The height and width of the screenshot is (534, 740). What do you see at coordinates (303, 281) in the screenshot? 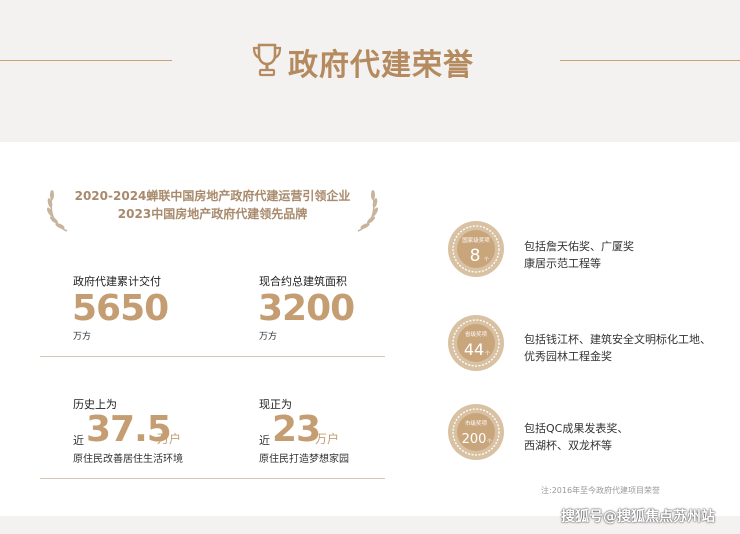
I see `stat-label: 现合约总建筑面积` at bounding box center [303, 281].